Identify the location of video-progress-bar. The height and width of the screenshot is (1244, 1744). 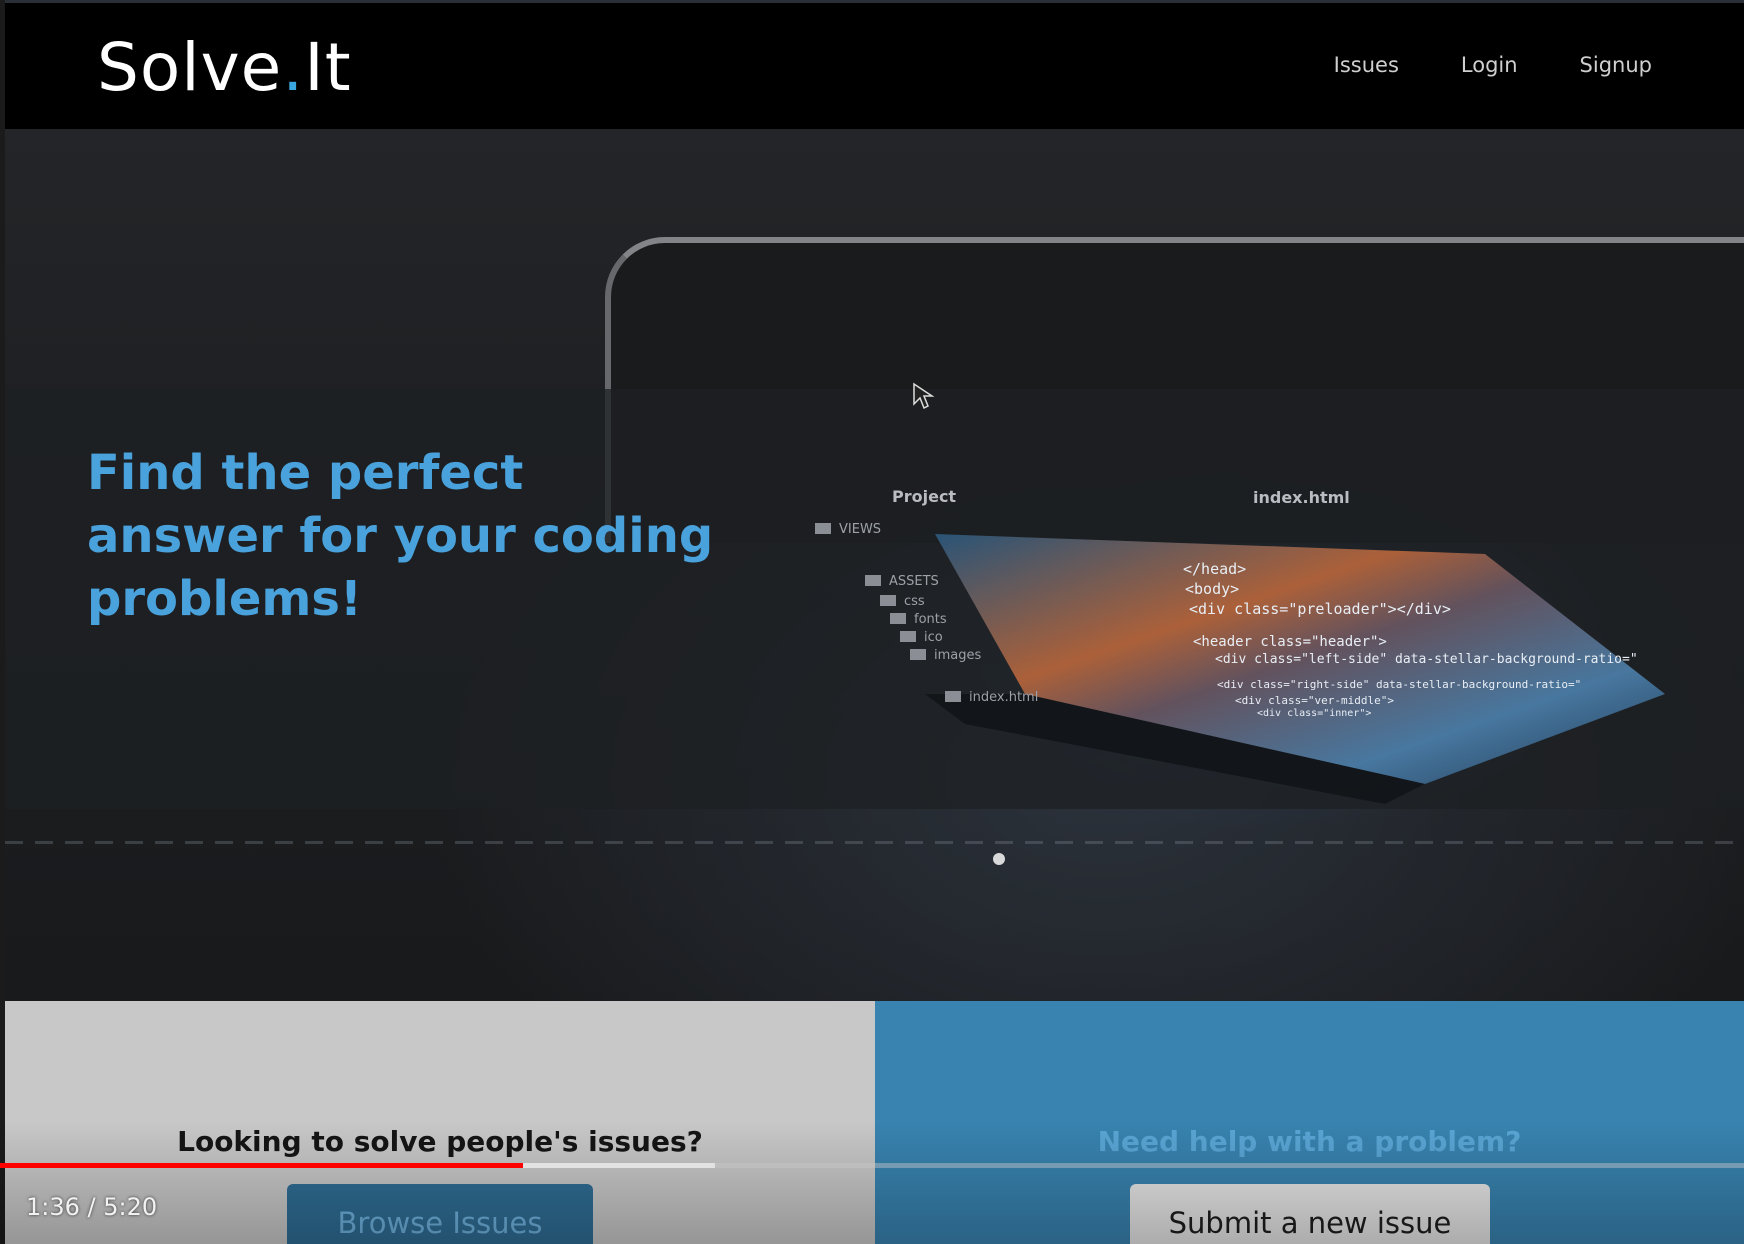
(872, 1165).